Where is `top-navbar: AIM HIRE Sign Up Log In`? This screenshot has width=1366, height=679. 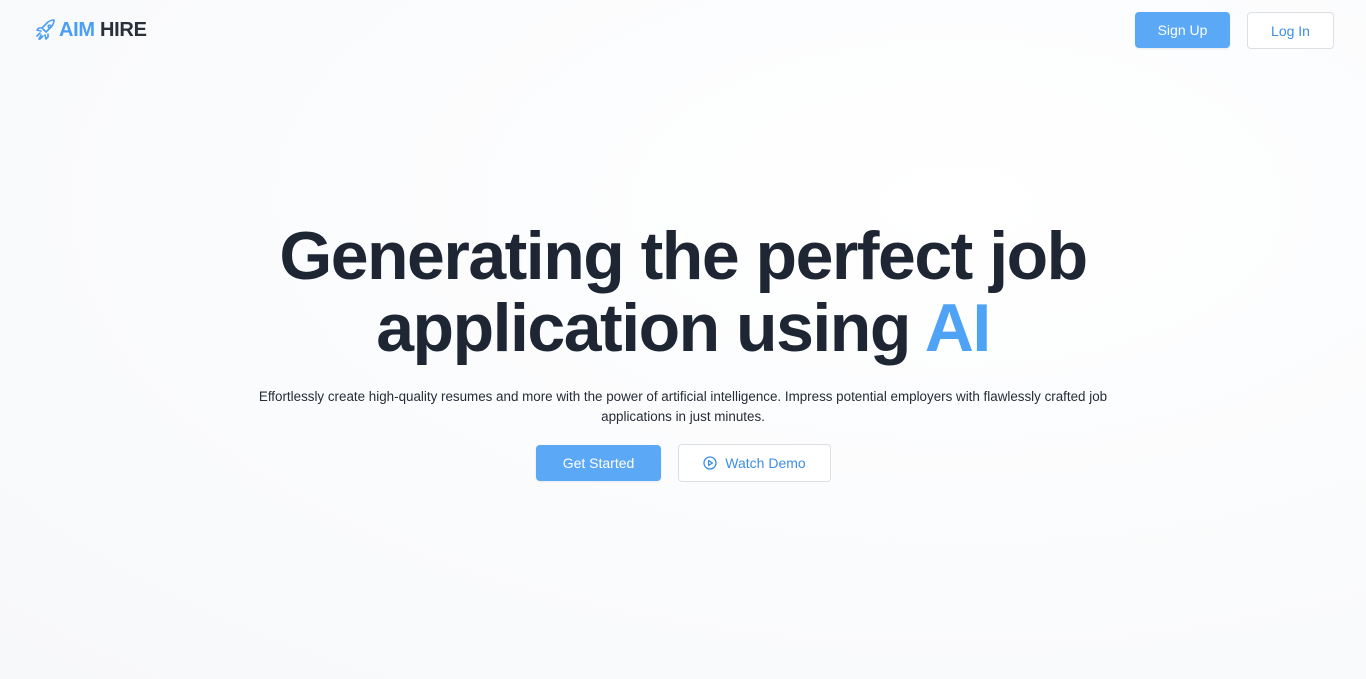 top-navbar: AIM HIRE Sign Up Log In is located at coordinates (683, 30).